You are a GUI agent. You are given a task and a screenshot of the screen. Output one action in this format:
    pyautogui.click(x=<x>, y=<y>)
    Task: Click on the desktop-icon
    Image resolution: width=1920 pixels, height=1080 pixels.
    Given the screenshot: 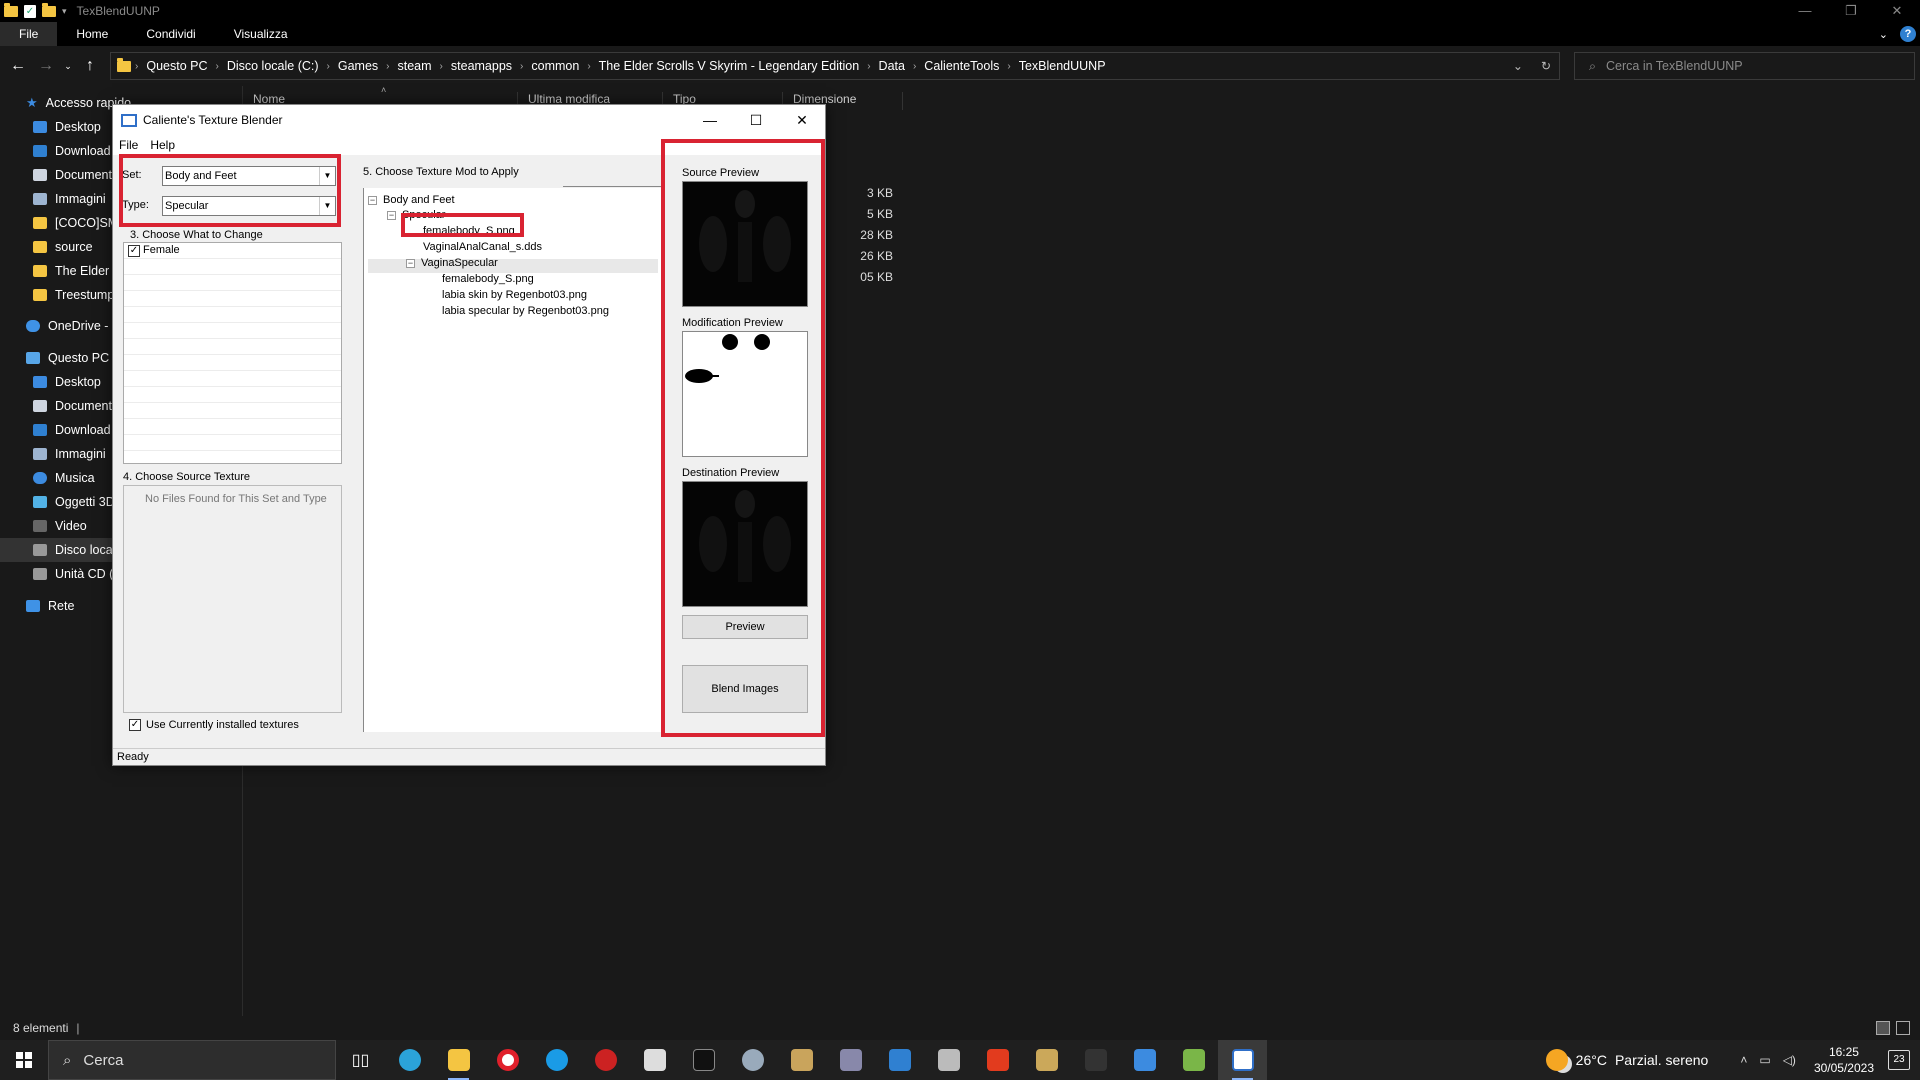 What is the action you would take?
    pyautogui.click(x=40, y=382)
    